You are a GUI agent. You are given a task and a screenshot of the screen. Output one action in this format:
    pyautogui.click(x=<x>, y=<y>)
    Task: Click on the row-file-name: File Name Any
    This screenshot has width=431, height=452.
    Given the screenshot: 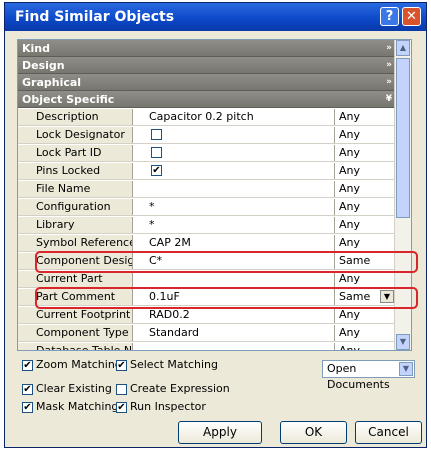 What is the action you would take?
    pyautogui.click(x=207, y=189)
    